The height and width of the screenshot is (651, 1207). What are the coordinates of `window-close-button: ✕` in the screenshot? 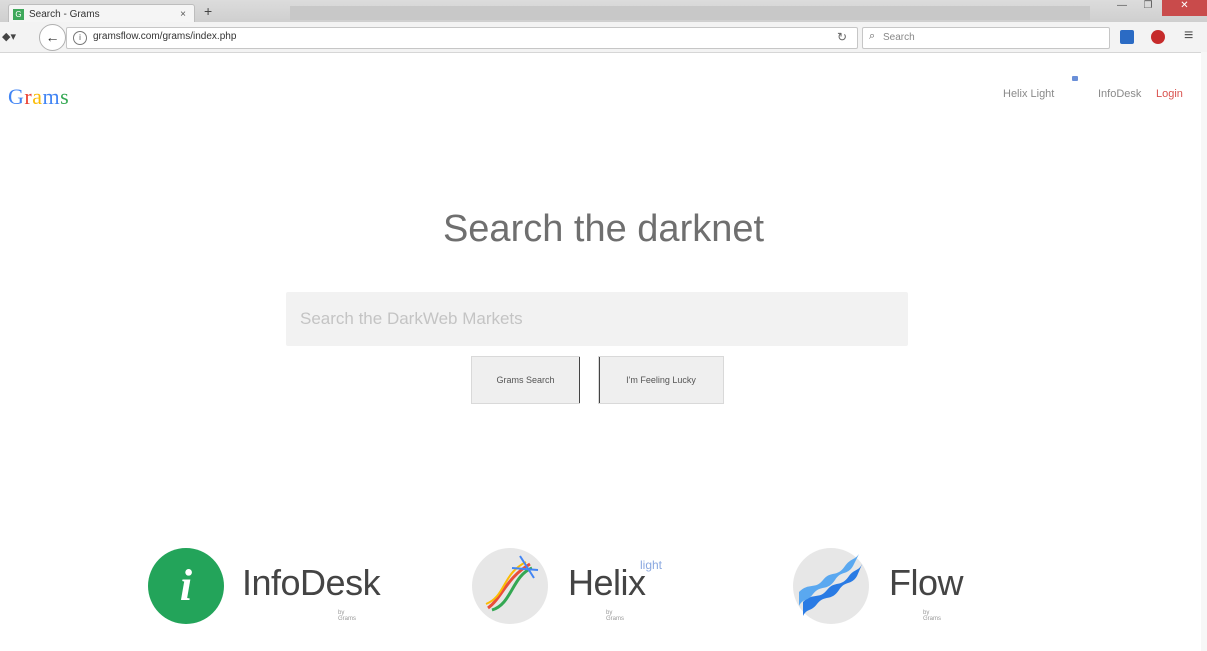 It's located at (1184, 8).